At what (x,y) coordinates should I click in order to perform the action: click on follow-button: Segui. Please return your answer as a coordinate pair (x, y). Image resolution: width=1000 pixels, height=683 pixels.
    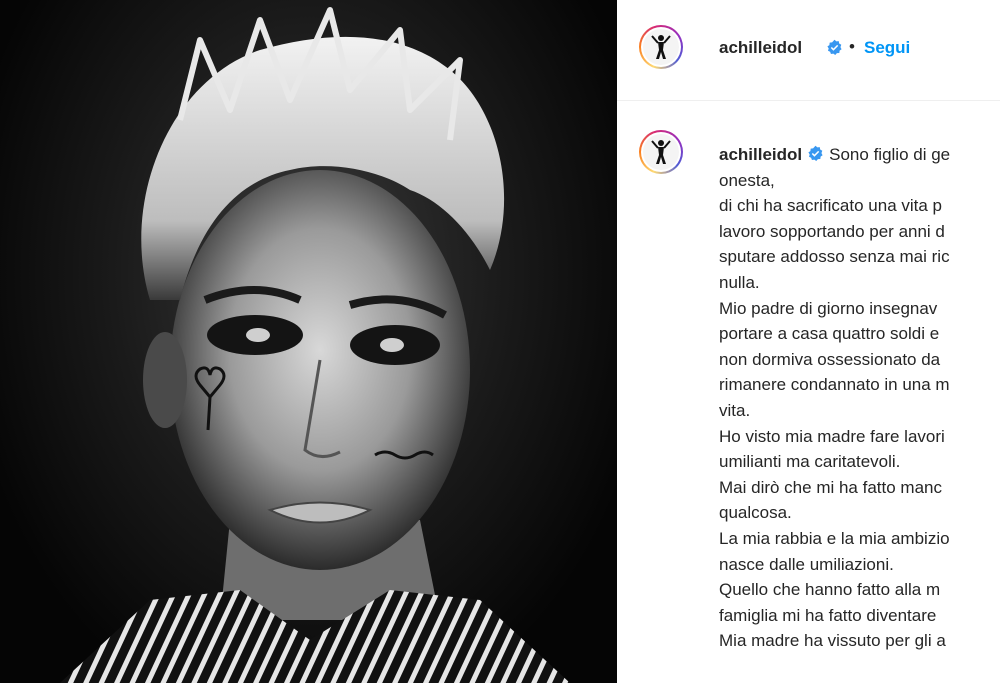
    Looking at the image, I should click on (887, 48).